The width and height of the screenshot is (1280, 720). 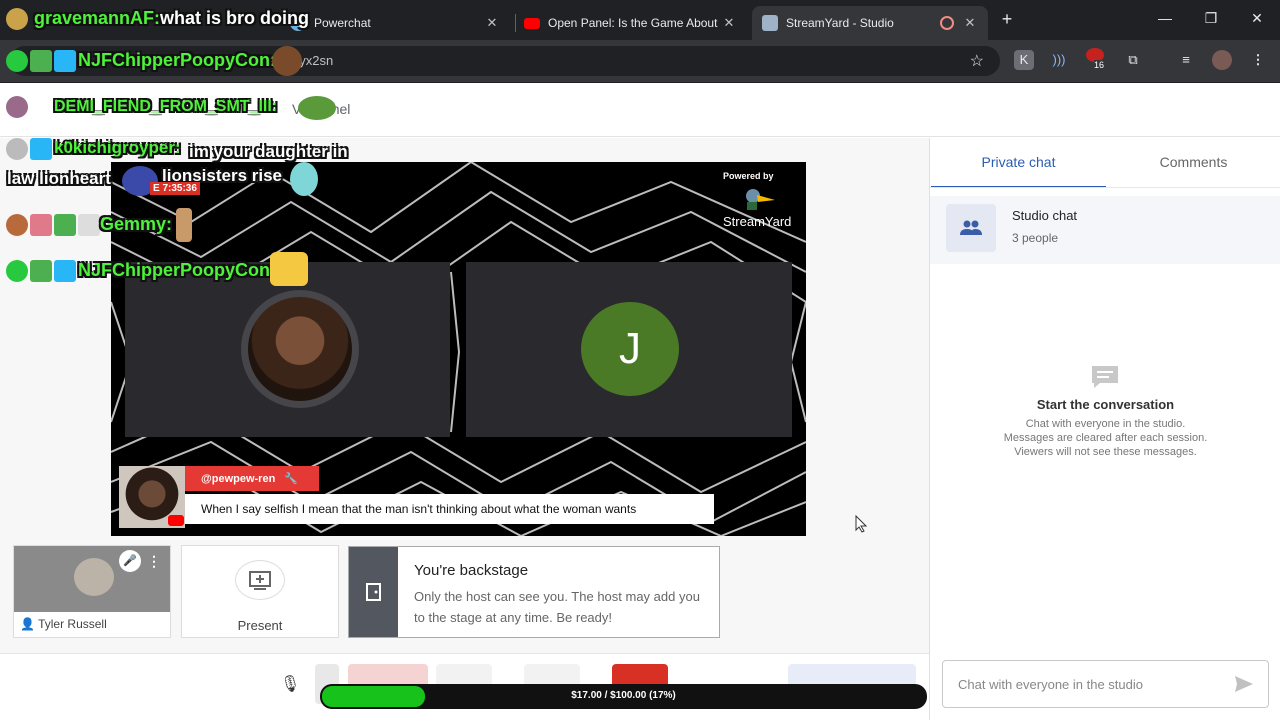 I want to click on present-screen-icon, so click(x=260, y=580).